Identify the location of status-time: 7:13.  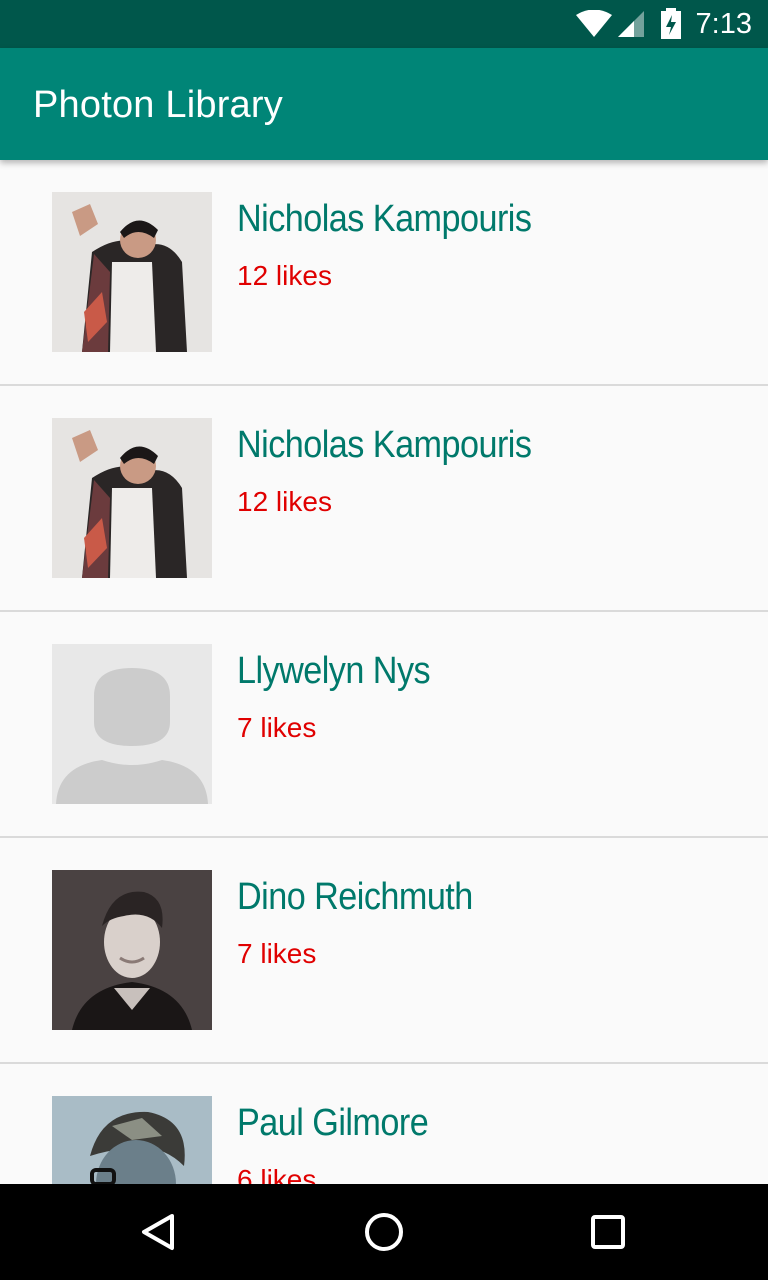
(723, 23).